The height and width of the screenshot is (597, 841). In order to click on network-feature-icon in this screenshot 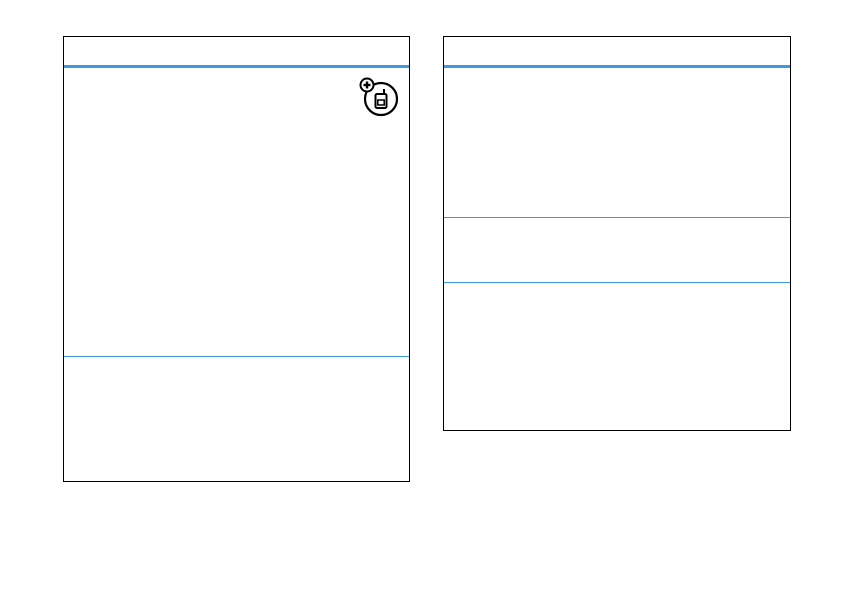, I will do `click(379, 97)`.